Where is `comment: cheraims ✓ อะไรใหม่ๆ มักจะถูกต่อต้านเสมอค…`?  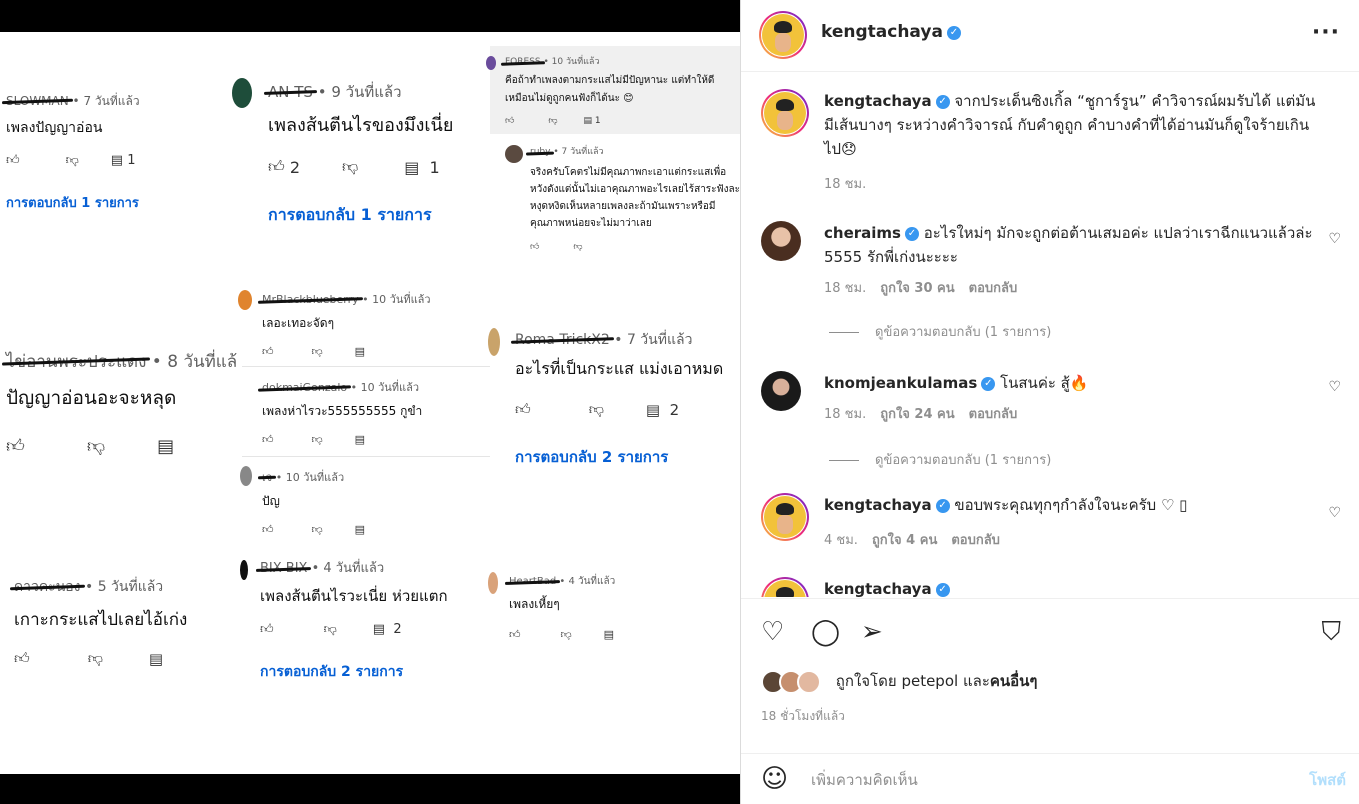
comment: cheraims ✓ อะไรใหม่ๆ มักจะถูกต่อต้านเสมอค… is located at coordinates (1051, 281).